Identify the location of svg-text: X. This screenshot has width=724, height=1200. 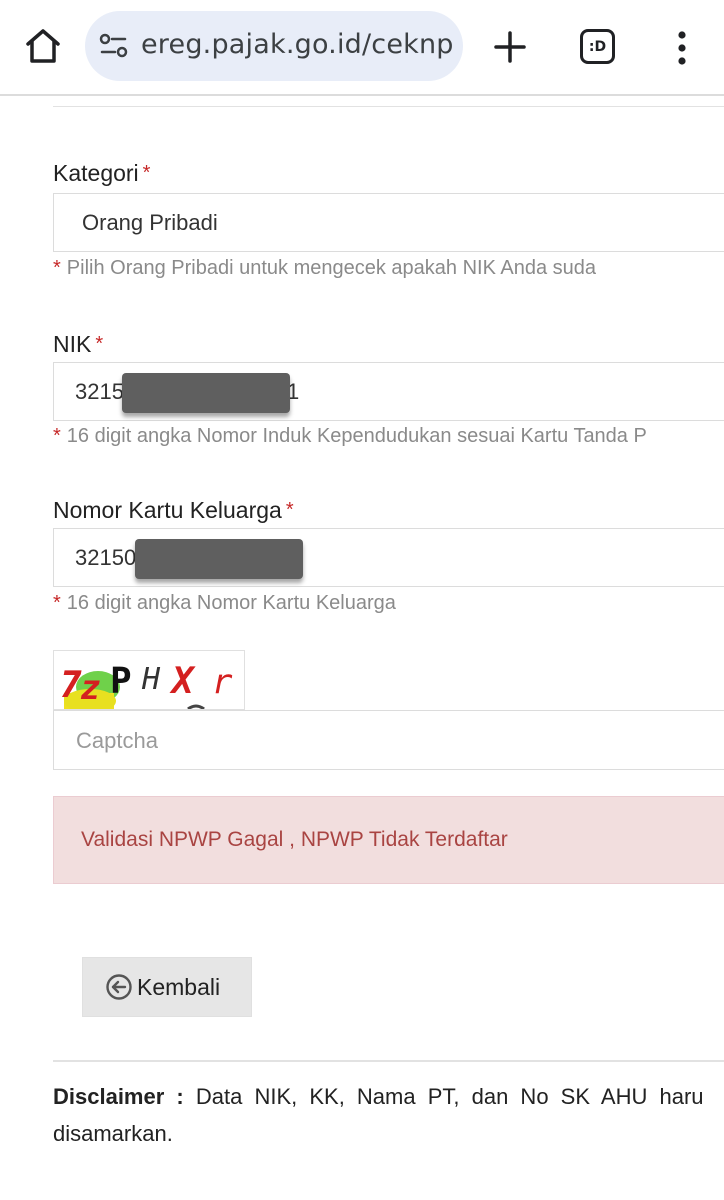
(182, 681).